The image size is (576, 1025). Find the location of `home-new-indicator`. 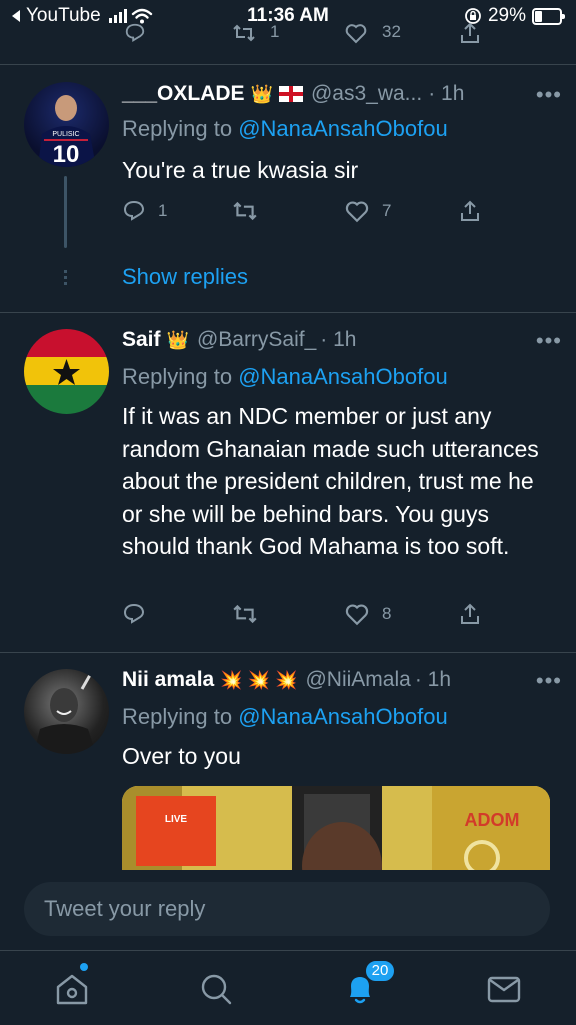

home-new-indicator is located at coordinates (84, 967).